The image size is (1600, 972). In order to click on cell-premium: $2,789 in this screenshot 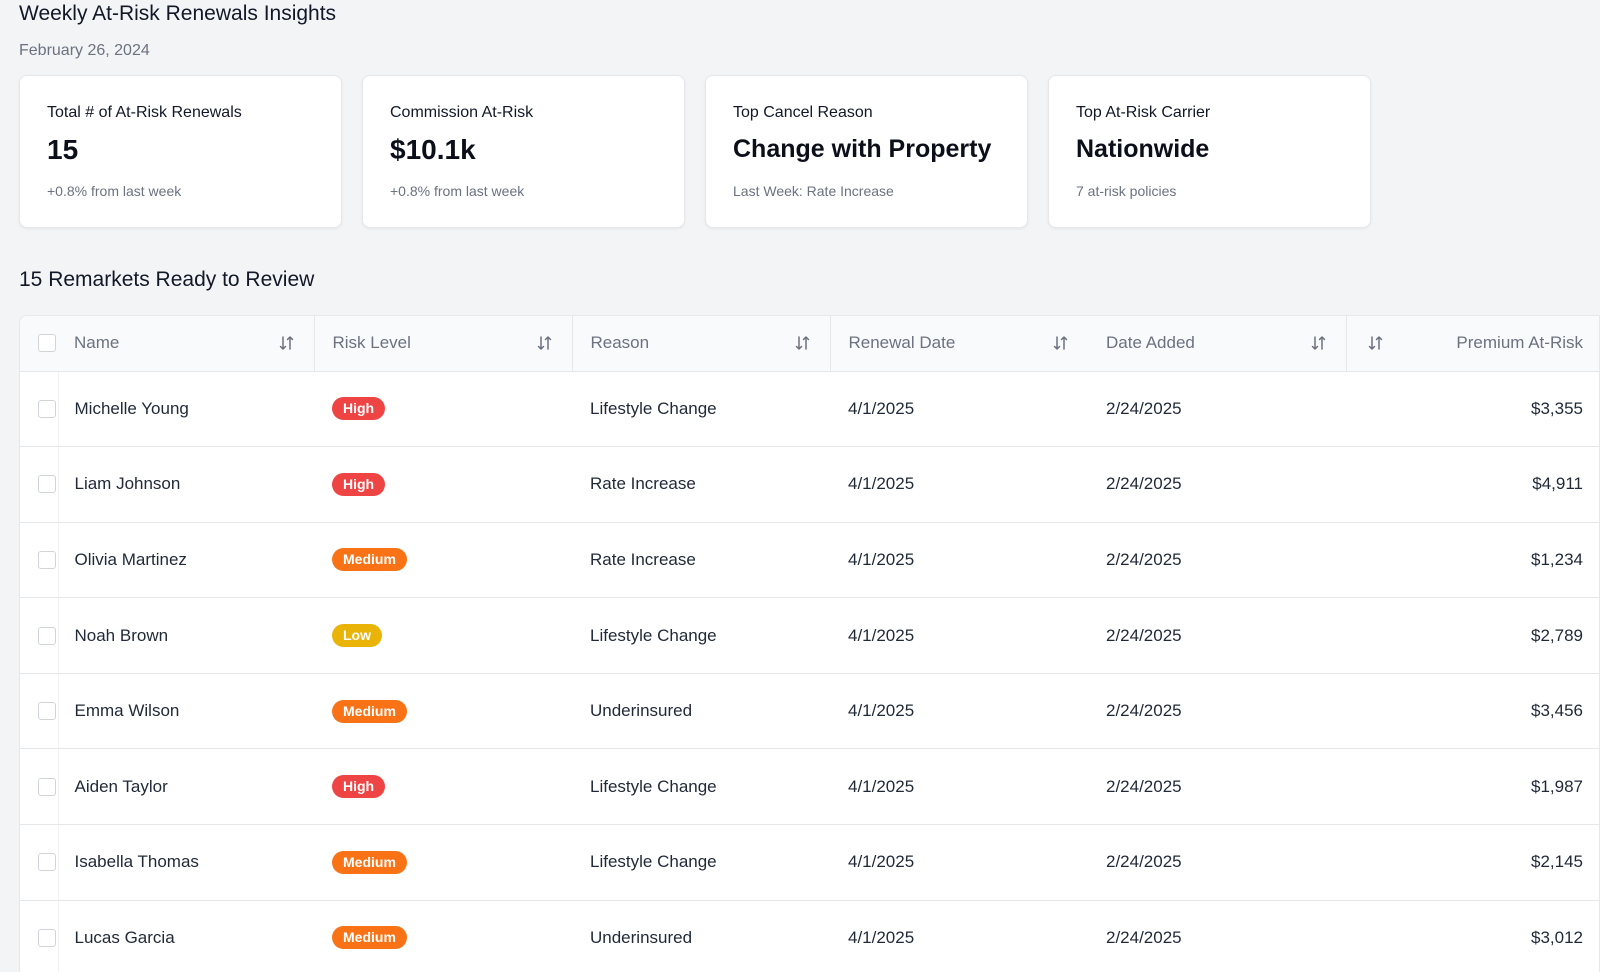, I will do `click(1557, 635)`.